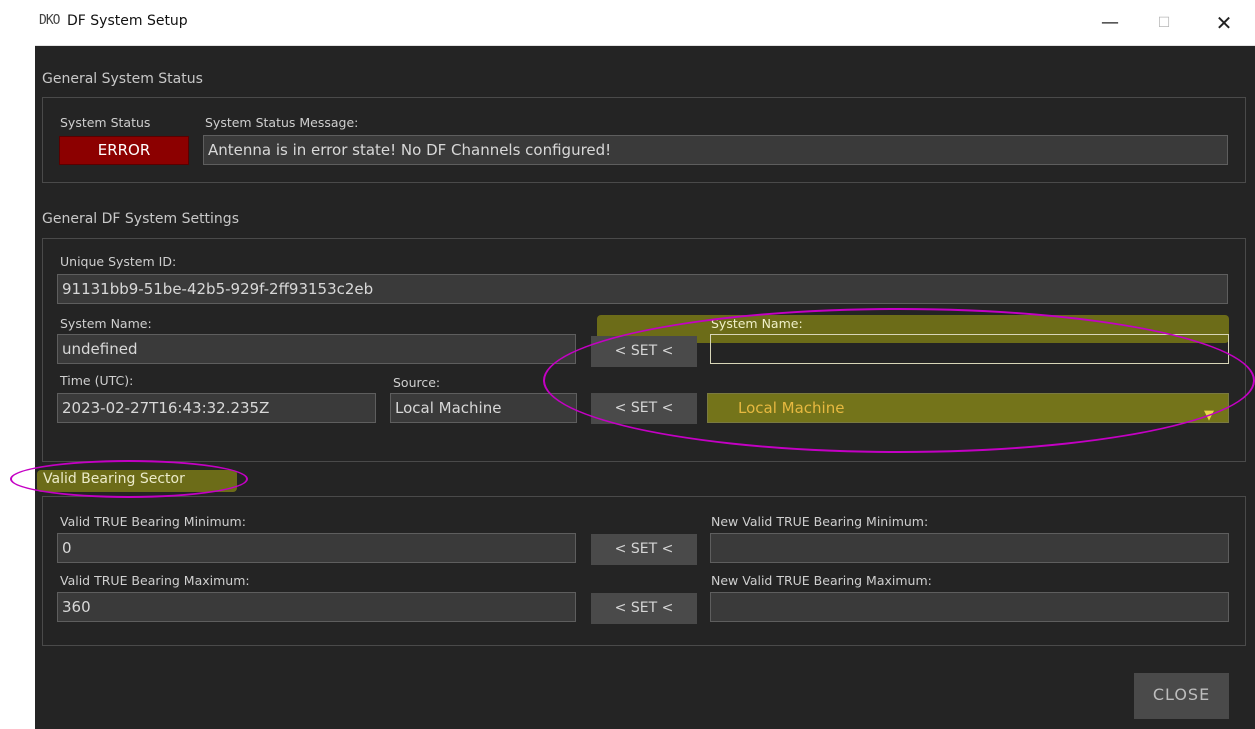  What do you see at coordinates (644, 549) in the screenshot?
I see `set-bearing-min-button: < SET <` at bounding box center [644, 549].